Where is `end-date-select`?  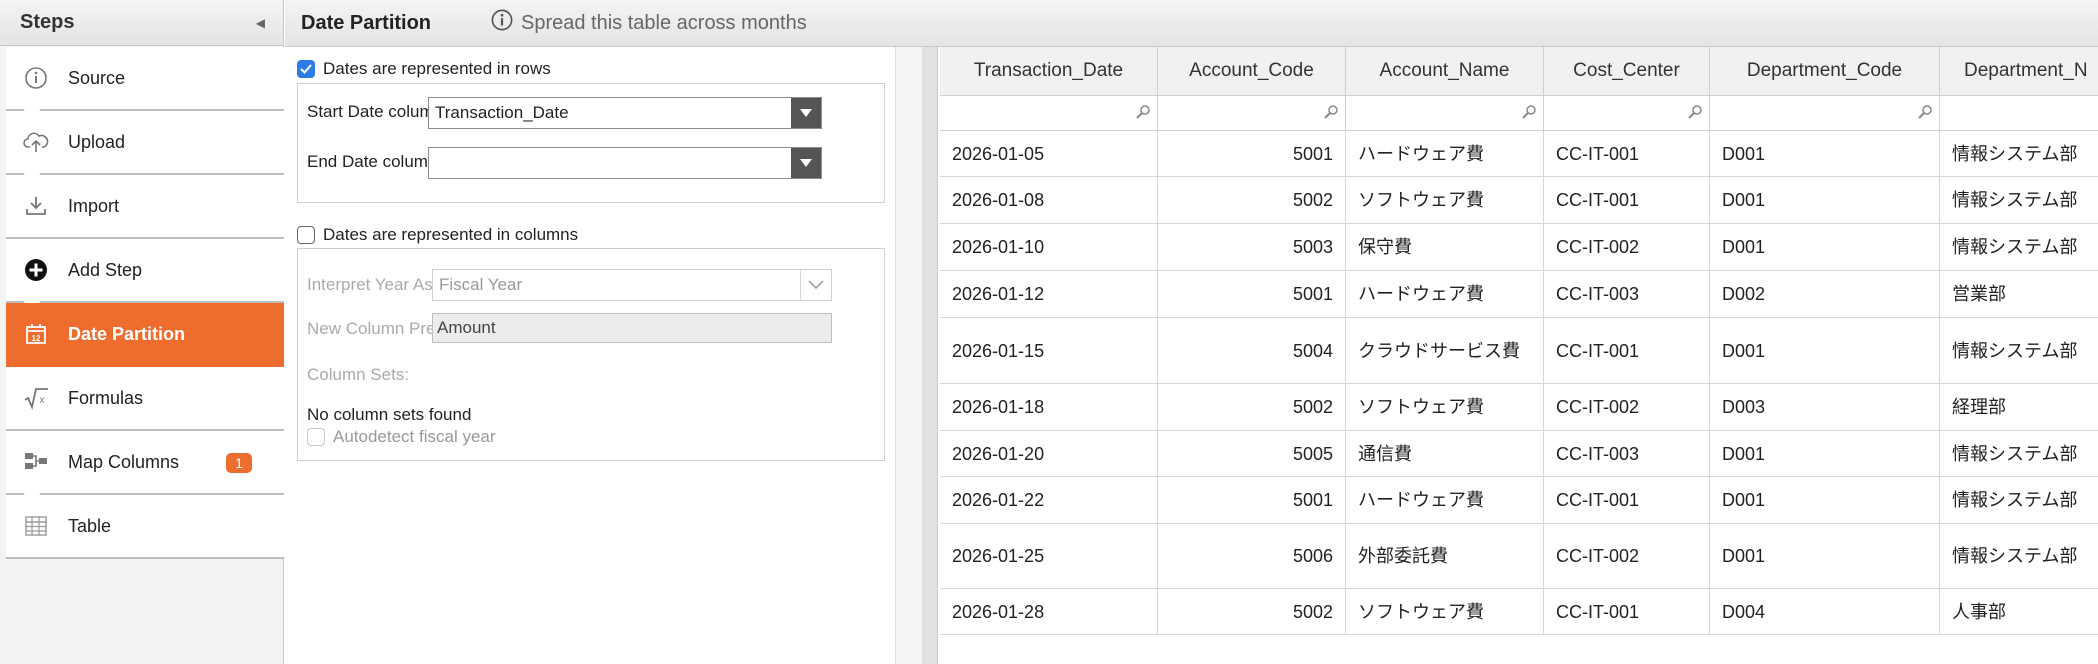
end-date-select is located at coordinates (625, 163).